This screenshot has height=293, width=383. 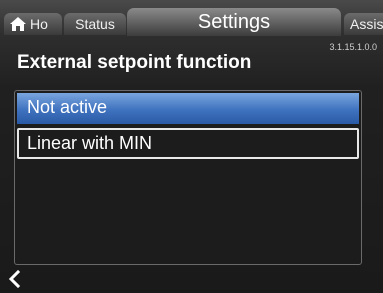 What do you see at coordinates (134, 62) in the screenshot?
I see `page-title: External setpoint function` at bounding box center [134, 62].